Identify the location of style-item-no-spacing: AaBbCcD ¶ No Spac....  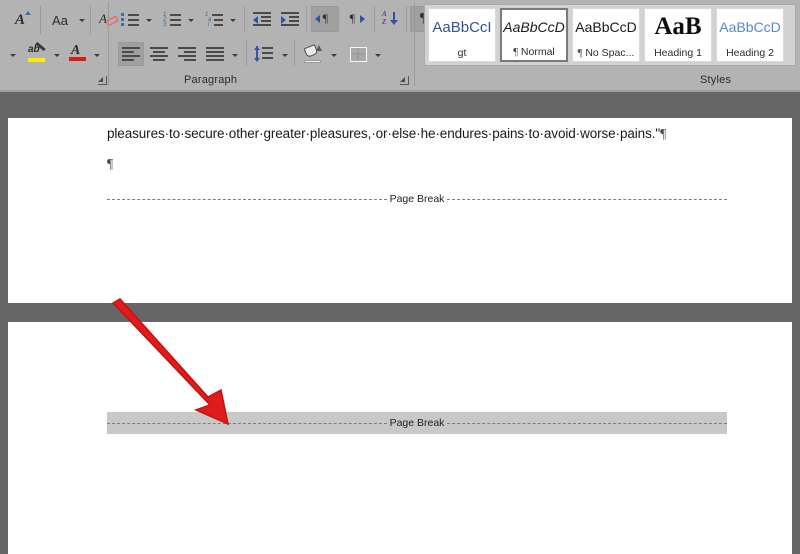
(606, 35).